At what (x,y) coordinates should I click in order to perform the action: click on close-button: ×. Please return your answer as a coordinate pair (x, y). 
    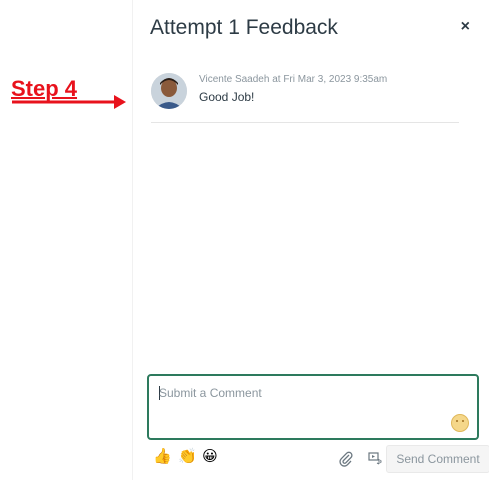
    Looking at the image, I should click on (465, 27).